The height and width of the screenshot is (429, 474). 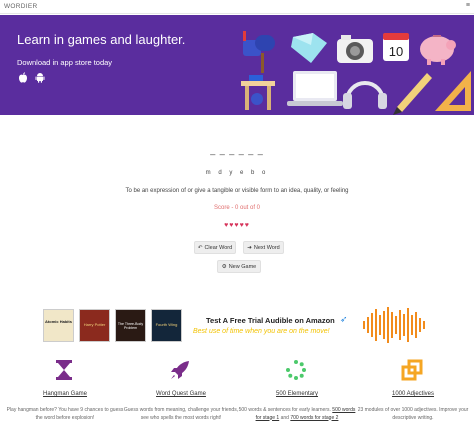 I want to click on hero-title: Learn in games and laughter., so click(x=101, y=39).